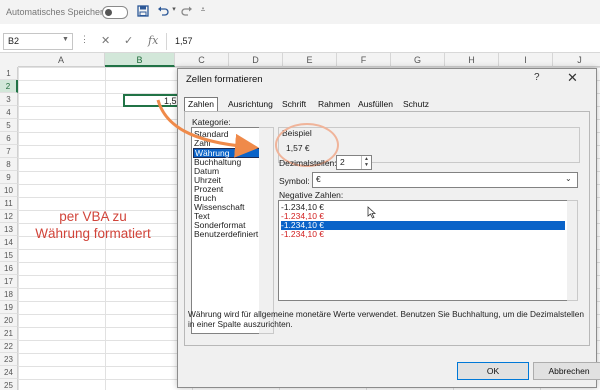 The image size is (600, 390). What do you see at coordinates (57, 12) in the screenshot?
I see `autosave-label: Automatisches Speichern` at bounding box center [57, 12].